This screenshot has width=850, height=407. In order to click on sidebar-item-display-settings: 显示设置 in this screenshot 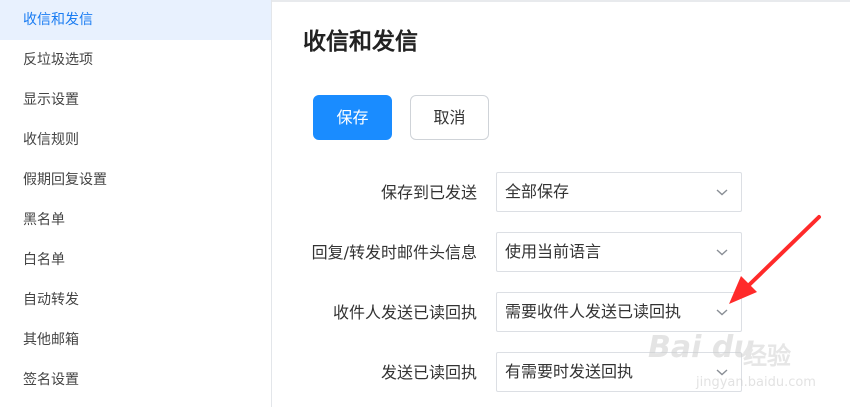, I will do `click(135, 100)`.